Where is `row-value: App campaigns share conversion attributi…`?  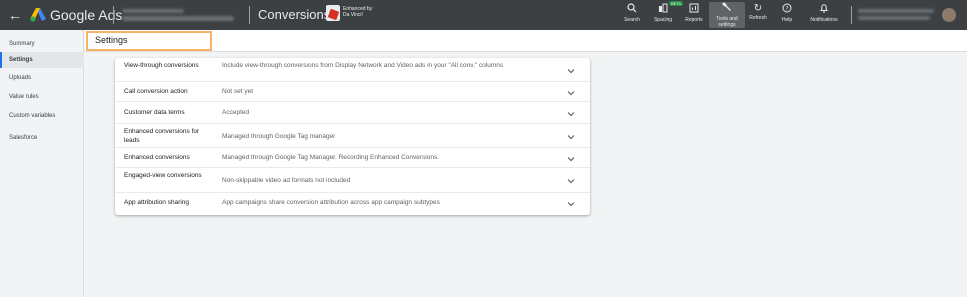
row-value: App campaigns share conversion attributi… is located at coordinates (331, 202).